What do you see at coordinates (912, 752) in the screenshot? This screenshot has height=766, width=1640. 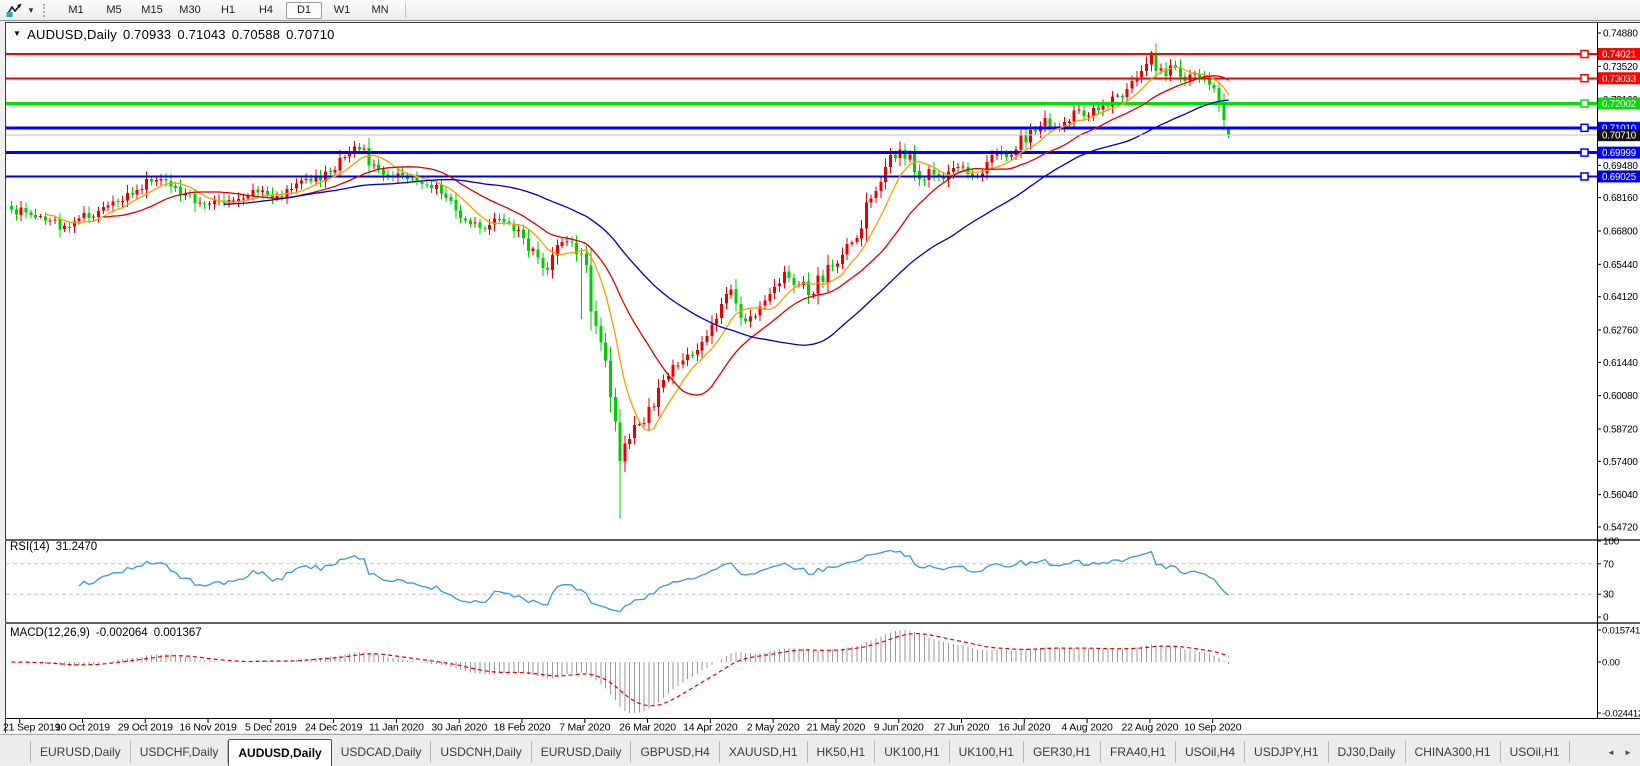 I see `symbol-tab-uk100-9: UK100,H1` at bounding box center [912, 752].